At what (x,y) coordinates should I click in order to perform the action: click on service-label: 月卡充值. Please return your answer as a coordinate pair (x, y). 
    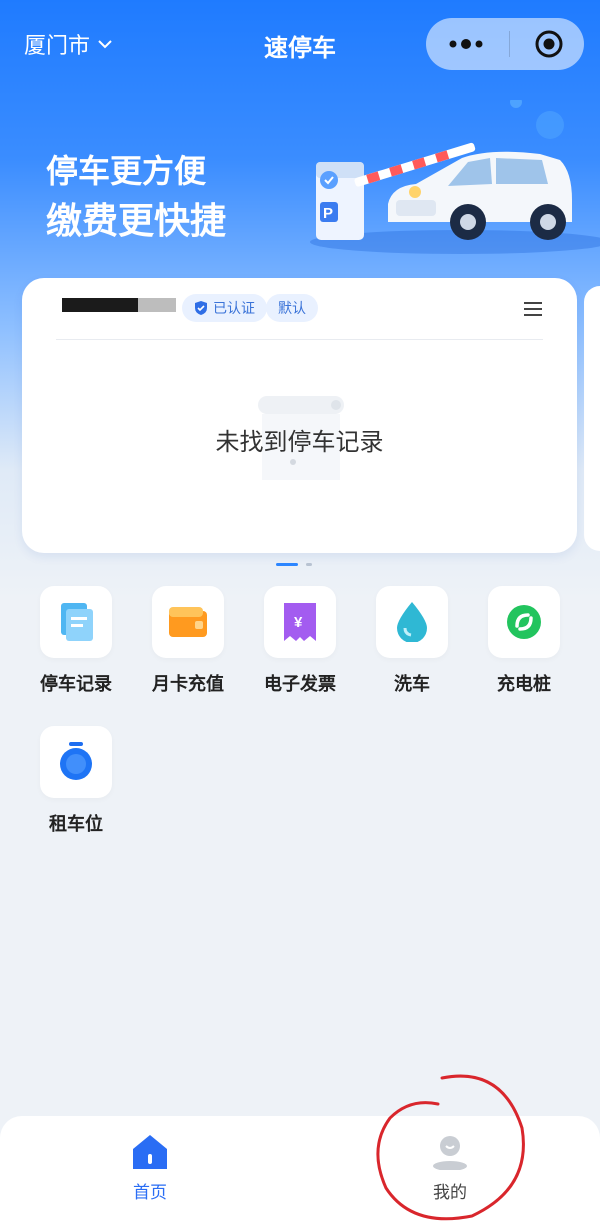
    Looking at the image, I should click on (188, 684).